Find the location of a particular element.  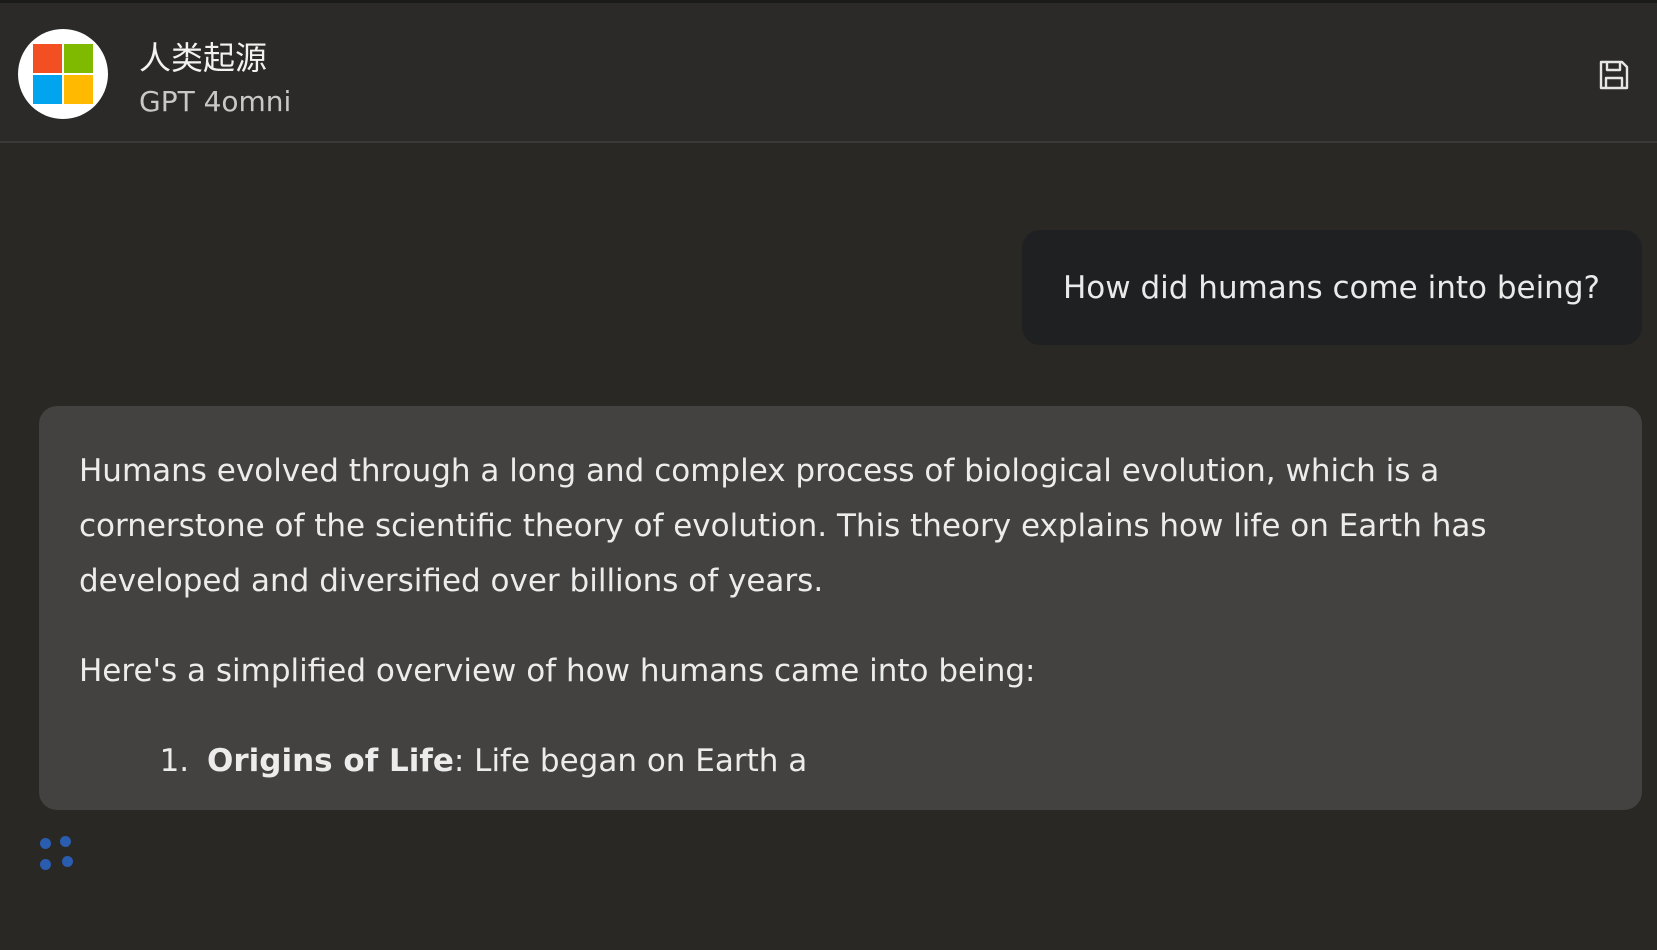

windows-logo-icon is located at coordinates (63, 74).